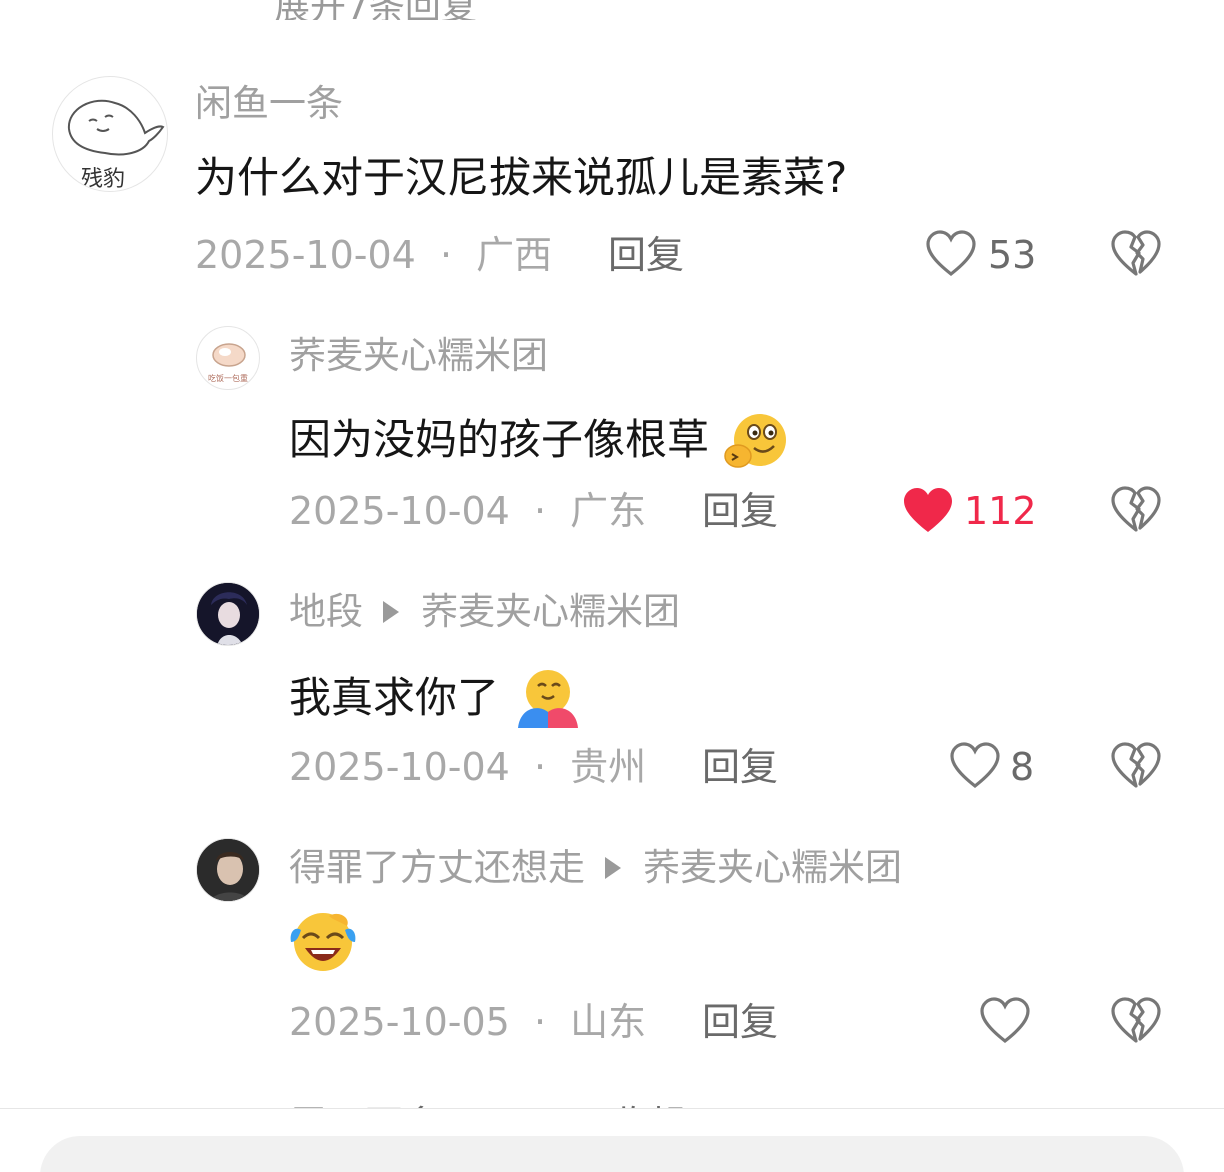 Image resolution: width=1224 pixels, height=1172 pixels. I want to click on hugging-face-emoji, so click(548, 699).